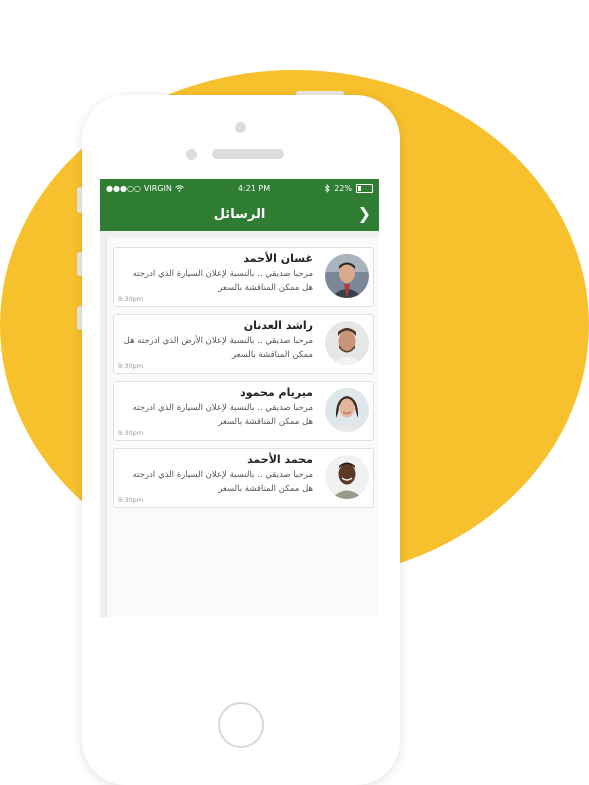 The height and width of the screenshot is (785, 589). What do you see at coordinates (191, 154) in the screenshot?
I see `front-camera` at bounding box center [191, 154].